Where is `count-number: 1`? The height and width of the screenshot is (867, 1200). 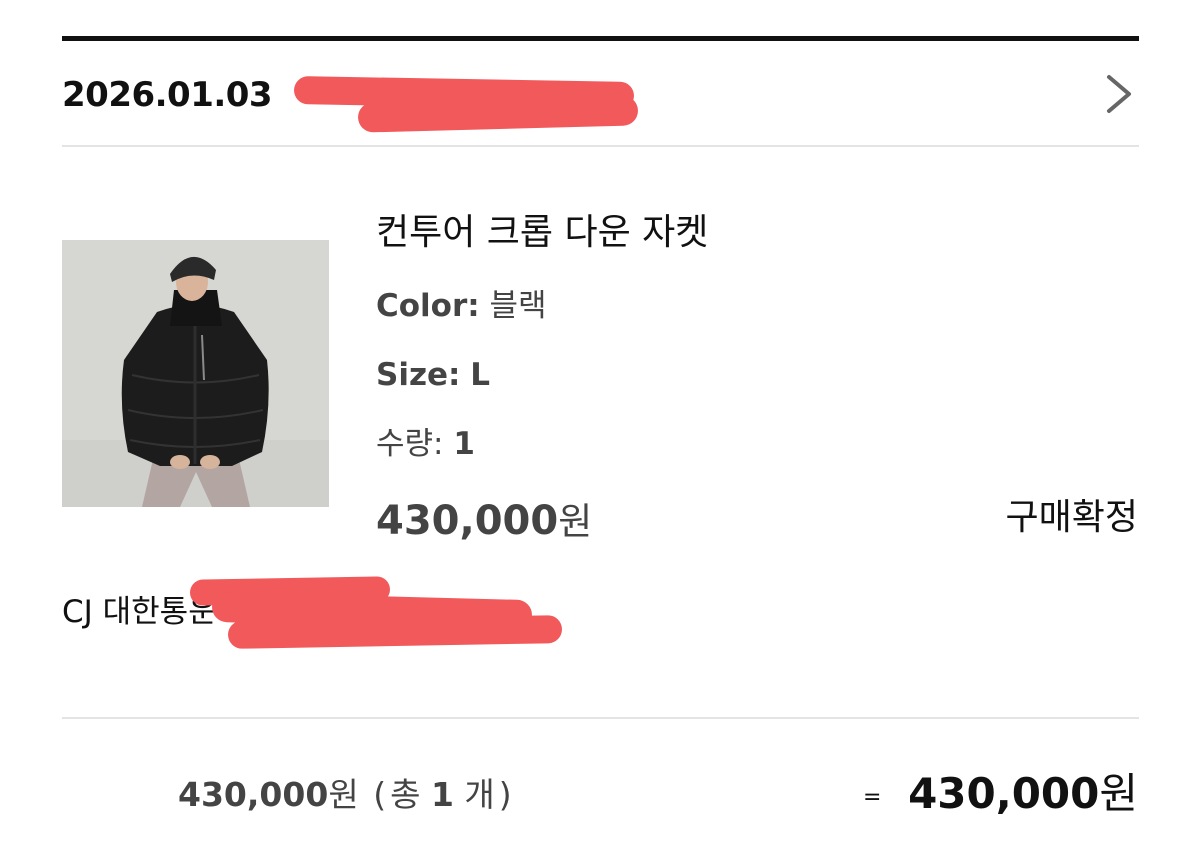
count-number: 1 is located at coordinates (442, 794).